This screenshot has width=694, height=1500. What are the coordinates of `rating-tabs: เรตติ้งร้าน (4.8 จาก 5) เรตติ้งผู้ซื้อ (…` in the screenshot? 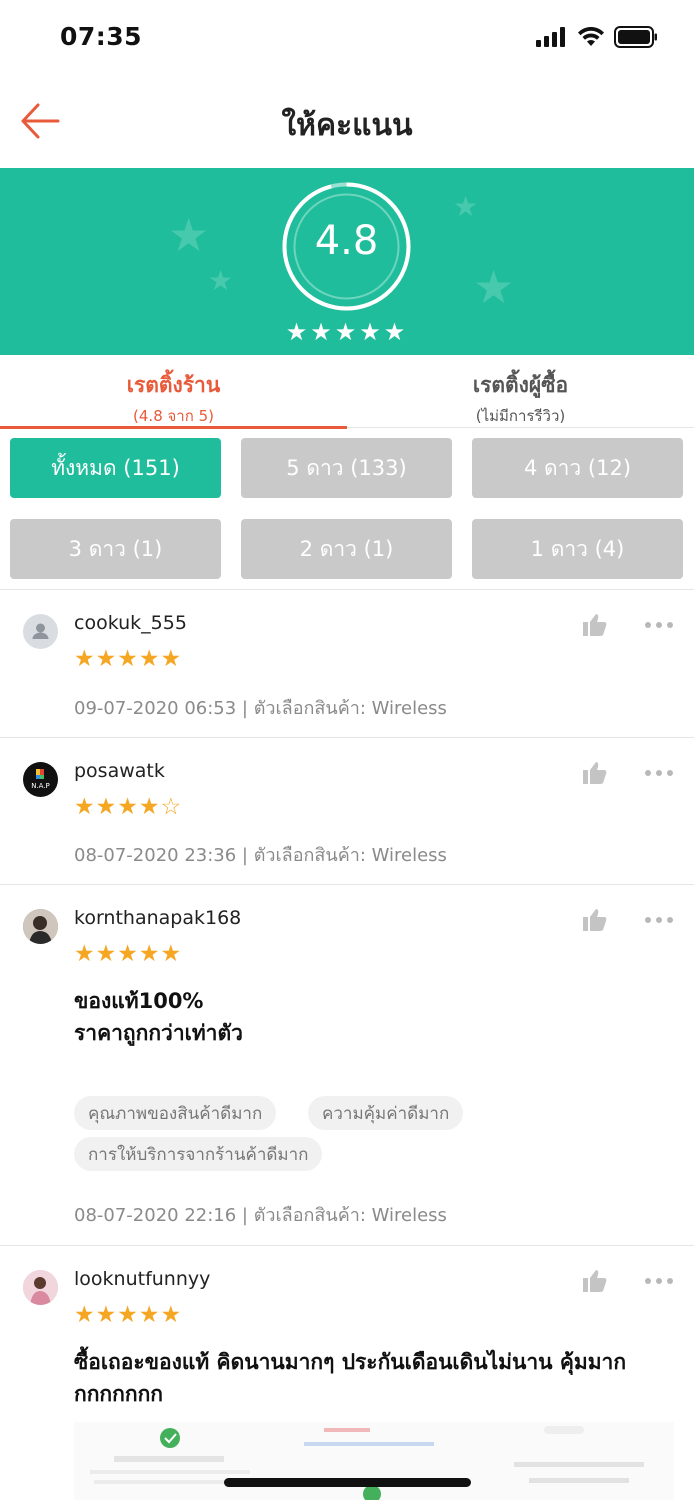 It's located at (347, 392).